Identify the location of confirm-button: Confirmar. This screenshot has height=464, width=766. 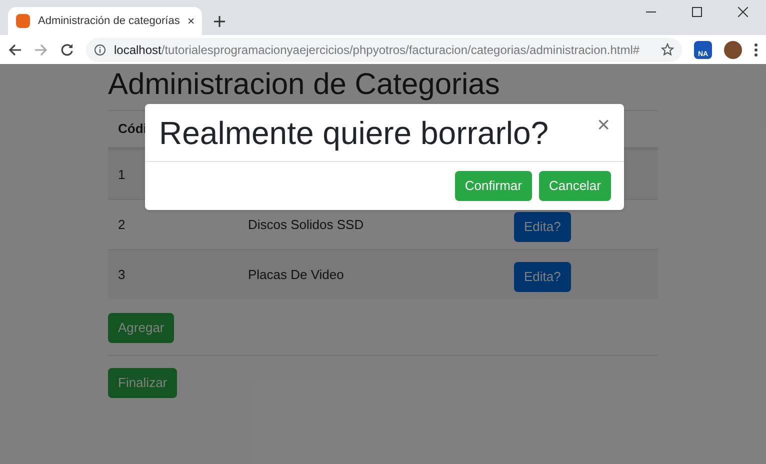
(493, 186).